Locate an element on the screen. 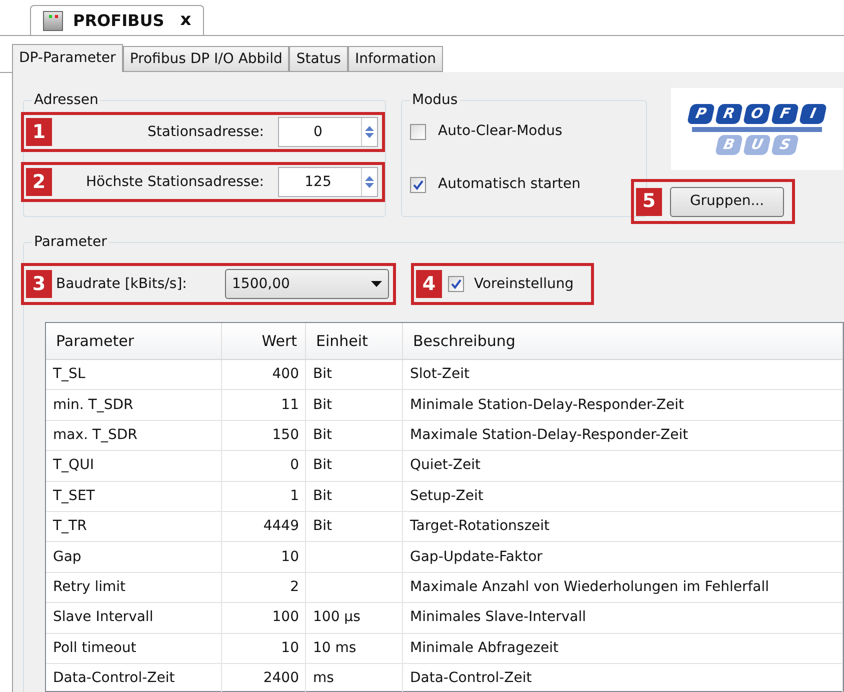  table-cell-text: T_QUI is located at coordinates (73, 466).